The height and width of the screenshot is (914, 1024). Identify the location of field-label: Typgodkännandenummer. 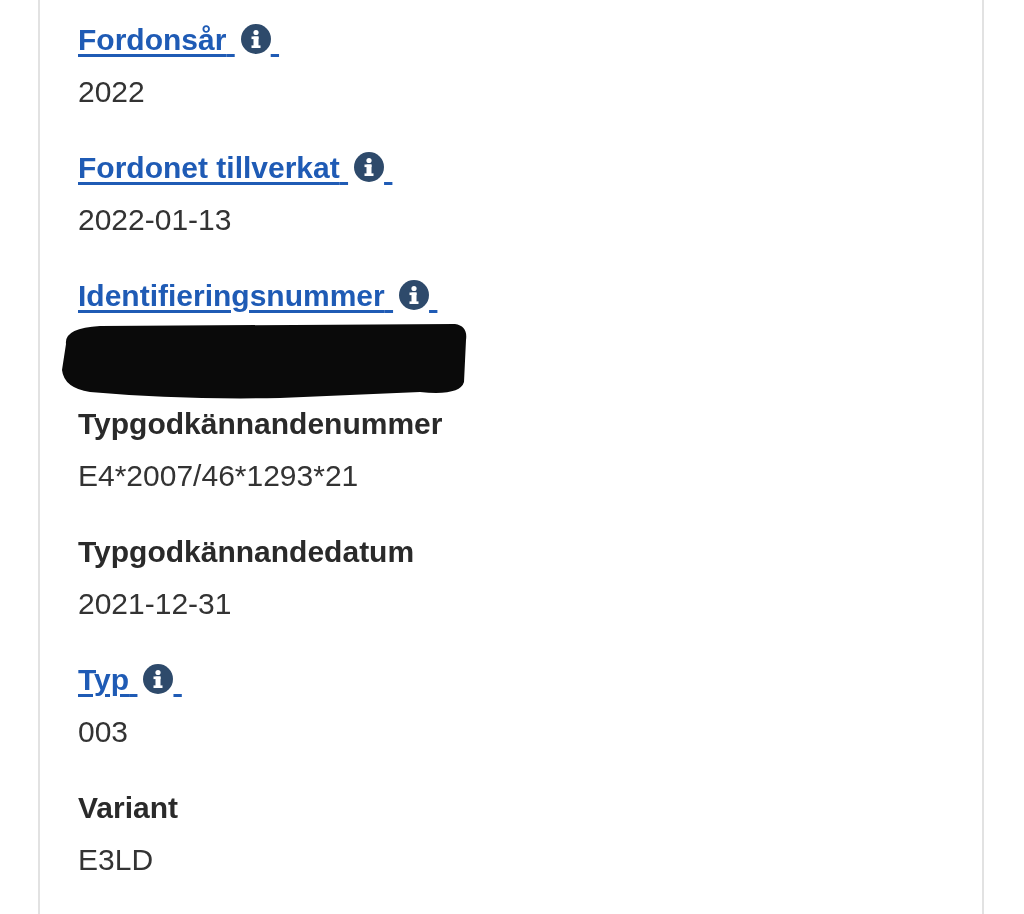
(260, 424).